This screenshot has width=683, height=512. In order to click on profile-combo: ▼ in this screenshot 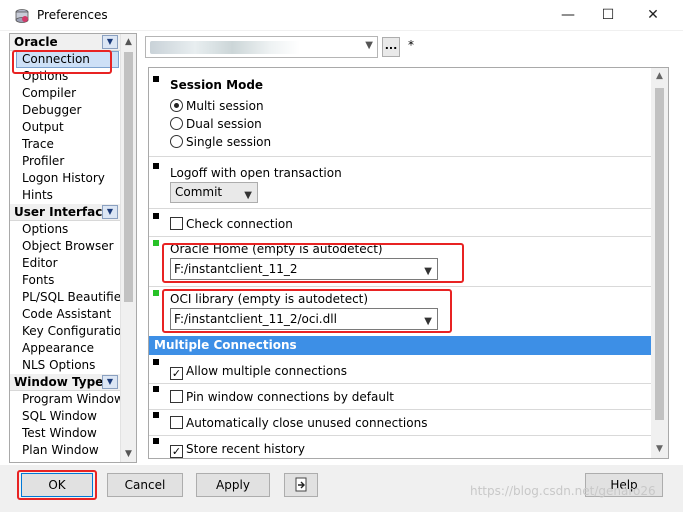, I will do `click(261, 47)`.